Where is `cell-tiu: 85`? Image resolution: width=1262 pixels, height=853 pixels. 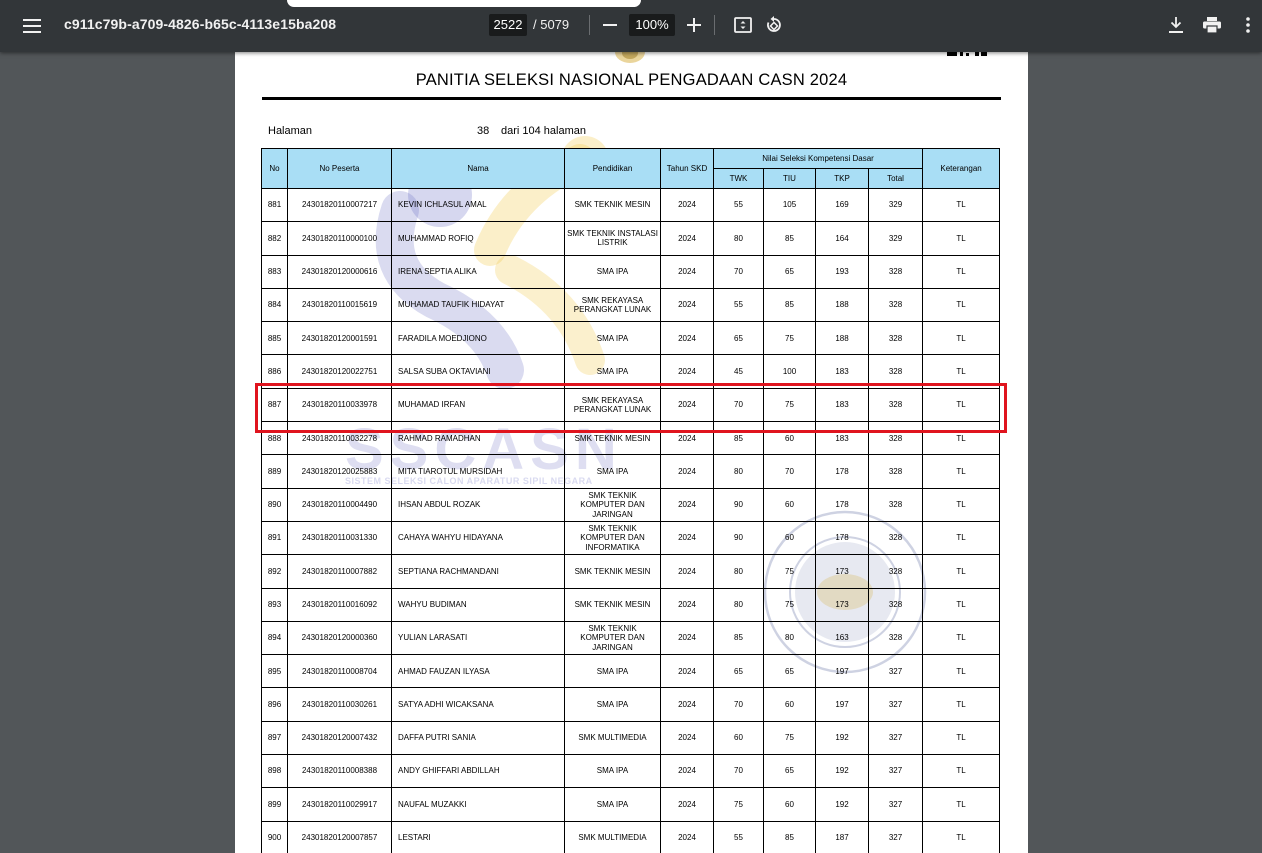 cell-tiu: 85 is located at coordinates (789, 305).